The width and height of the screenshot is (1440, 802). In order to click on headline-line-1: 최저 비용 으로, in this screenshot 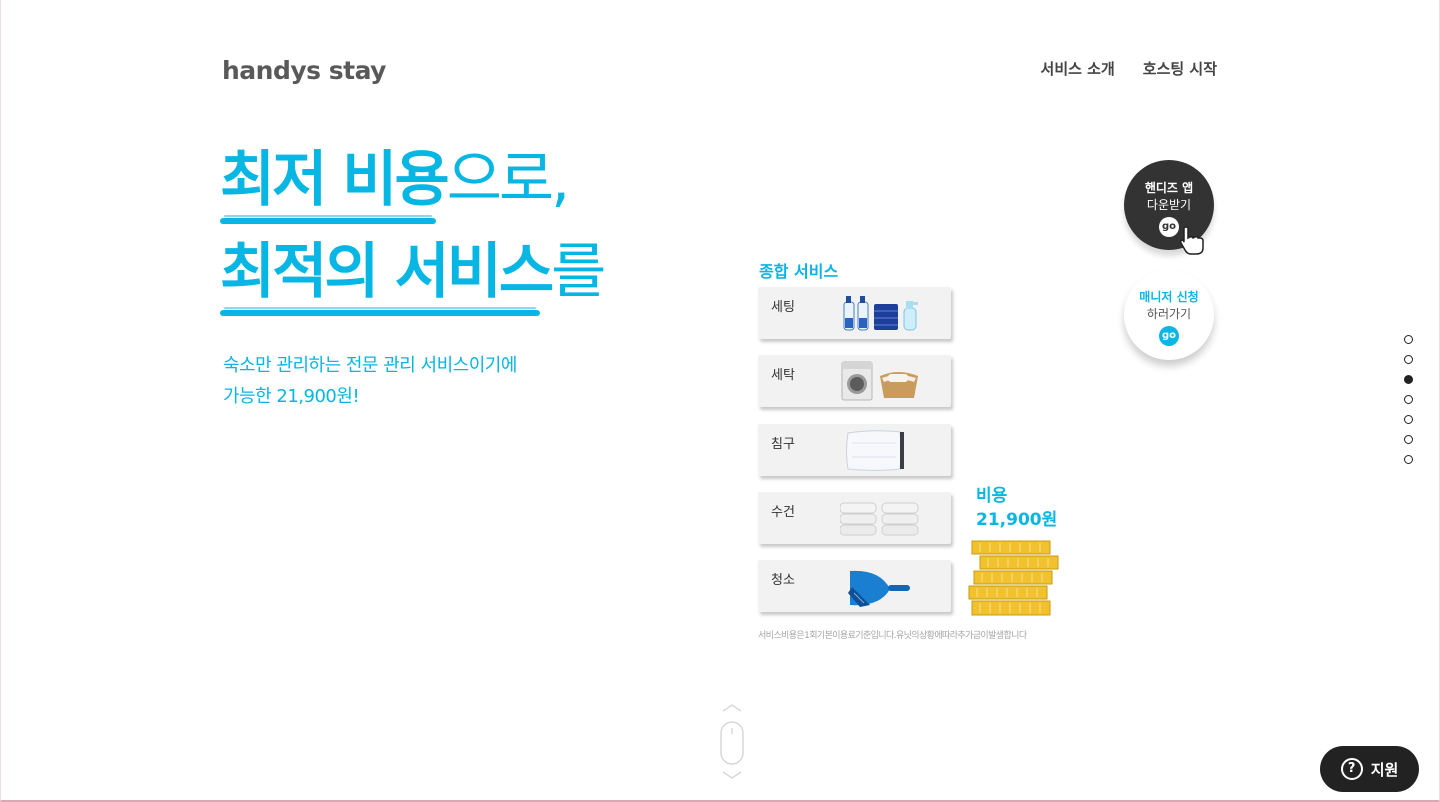, I will do `click(411, 196)`.